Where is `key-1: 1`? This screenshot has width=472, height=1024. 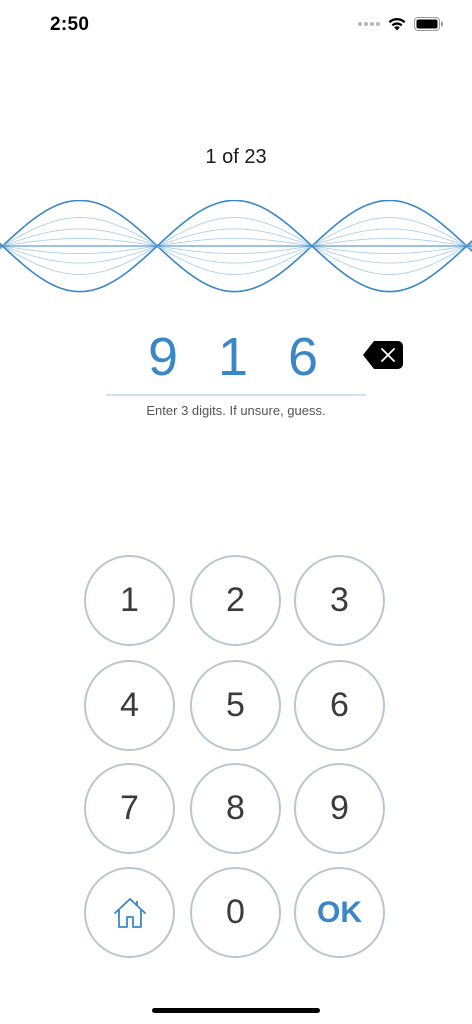
key-1: 1 is located at coordinates (129, 600).